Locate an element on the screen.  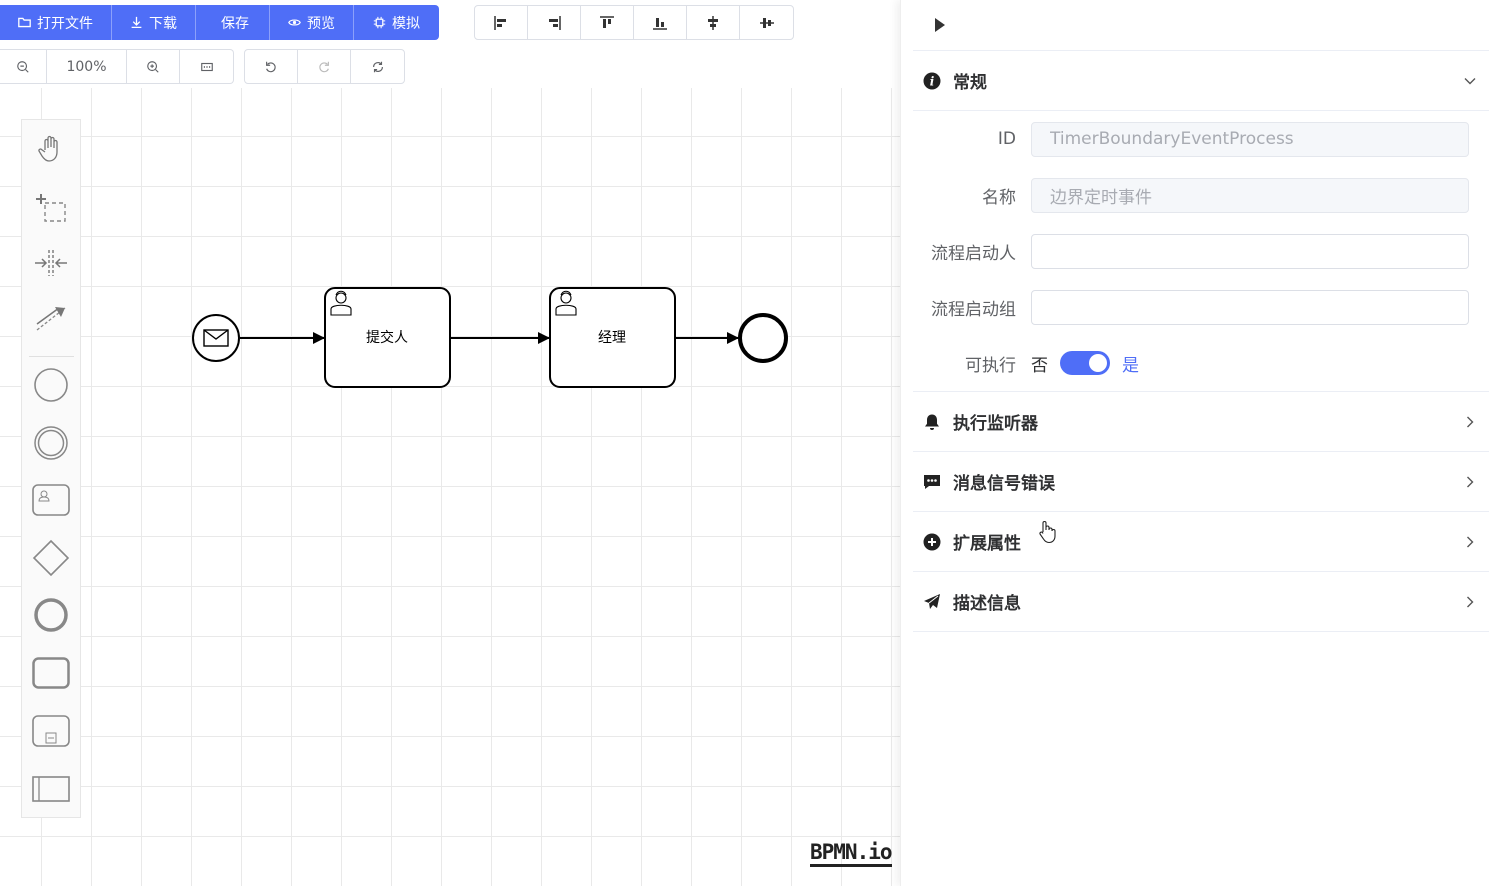
section-extensions-header: 扩展属性 is located at coordinates (1201, 542).